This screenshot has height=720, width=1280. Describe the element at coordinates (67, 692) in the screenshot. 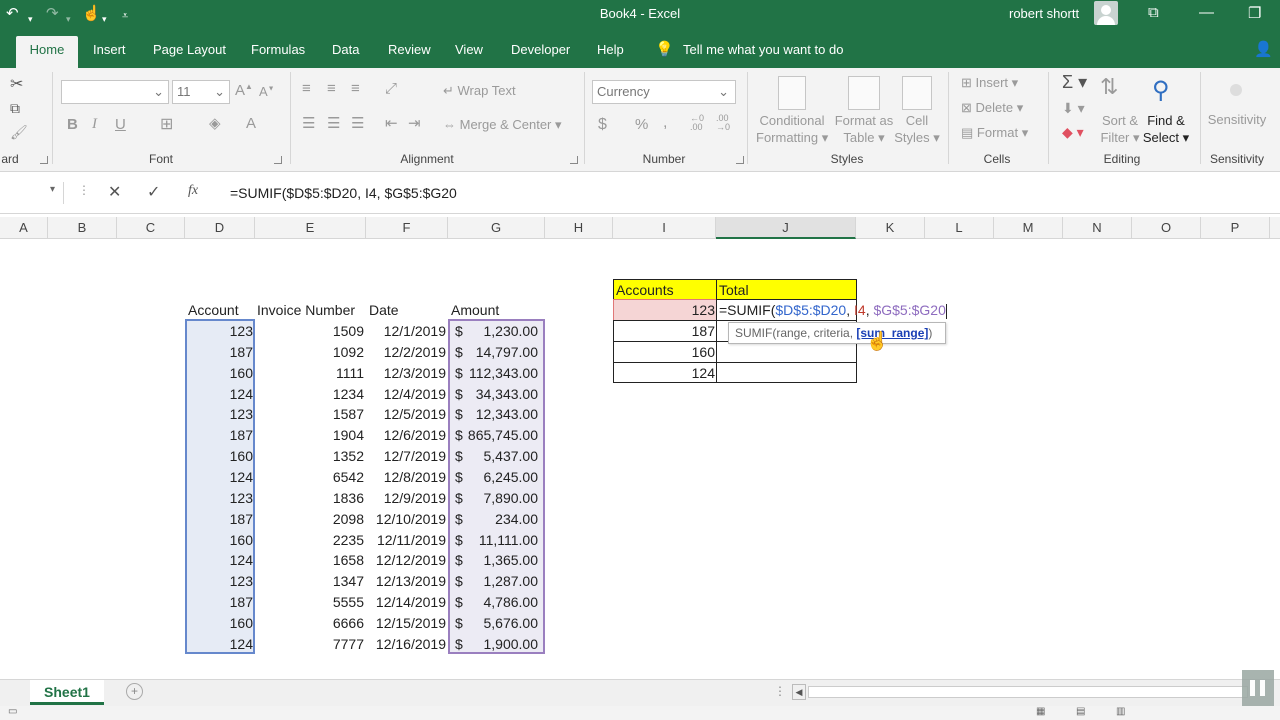

I see `sheet-tab-sheet1: Sheet1` at that location.